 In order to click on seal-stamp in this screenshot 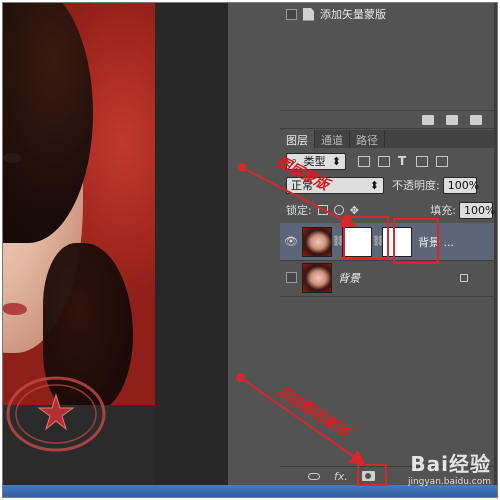, I will do `click(56, 414)`.